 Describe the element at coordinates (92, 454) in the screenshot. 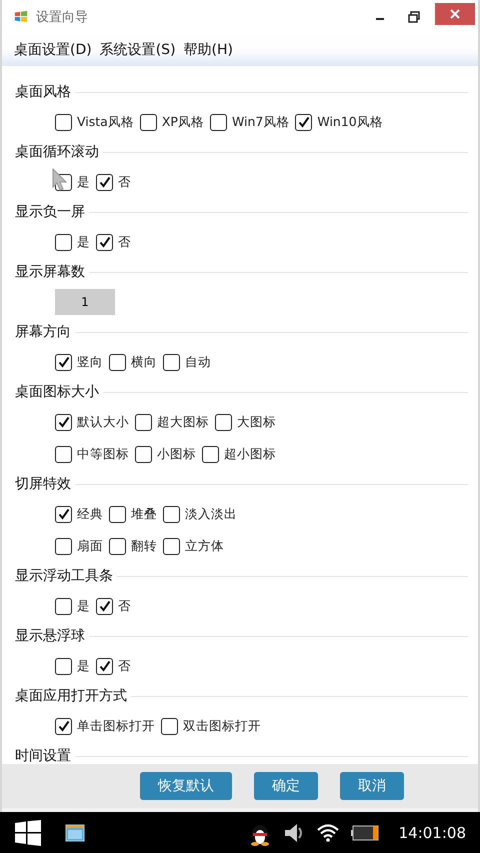

I see `checkbox-option: 中等图标` at that location.